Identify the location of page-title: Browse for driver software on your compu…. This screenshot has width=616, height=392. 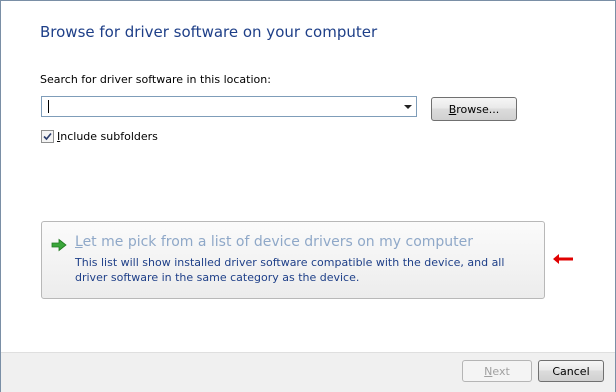
(209, 32).